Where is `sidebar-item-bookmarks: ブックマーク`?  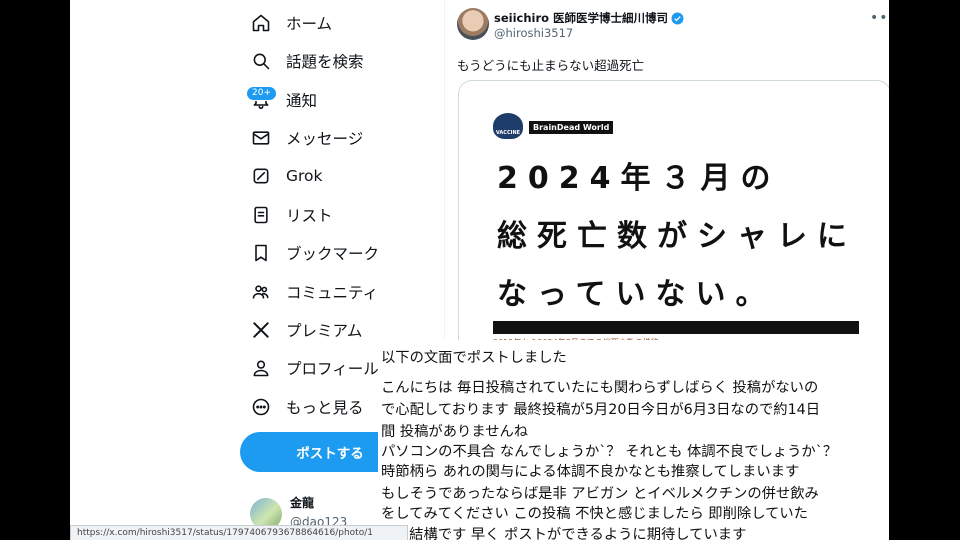 sidebar-item-bookmarks: ブックマーク is located at coordinates (314, 253).